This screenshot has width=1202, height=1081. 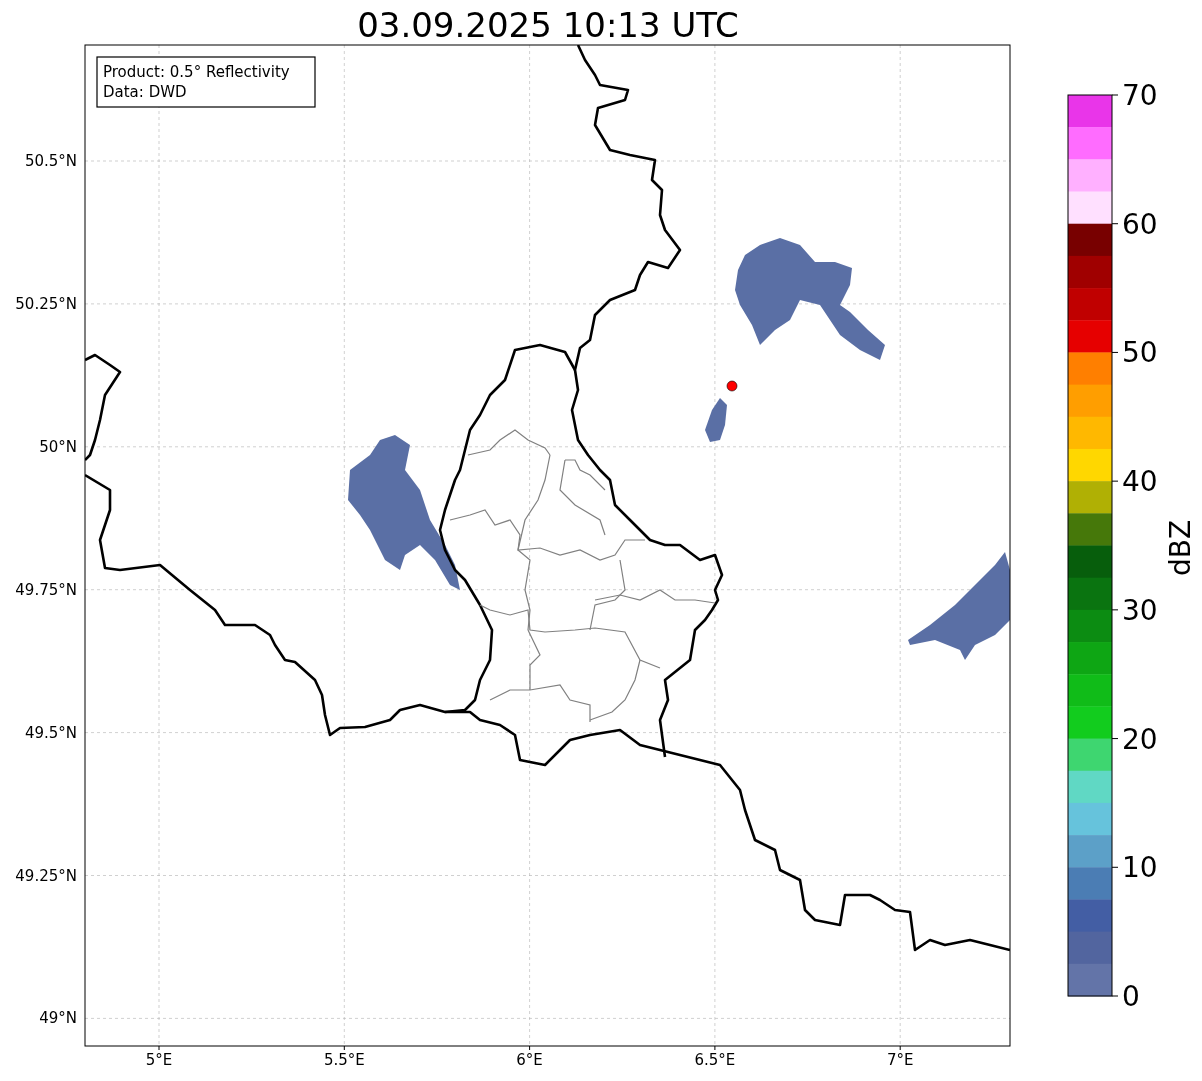 What do you see at coordinates (529, 1060) in the screenshot?
I see `longitude-label: 6°E` at bounding box center [529, 1060].